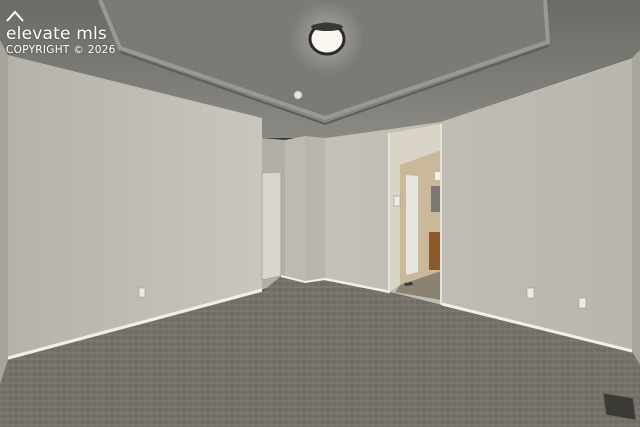  What do you see at coordinates (142, 292) in the screenshot?
I see `outlet-left` at bounding box center [142, 292].